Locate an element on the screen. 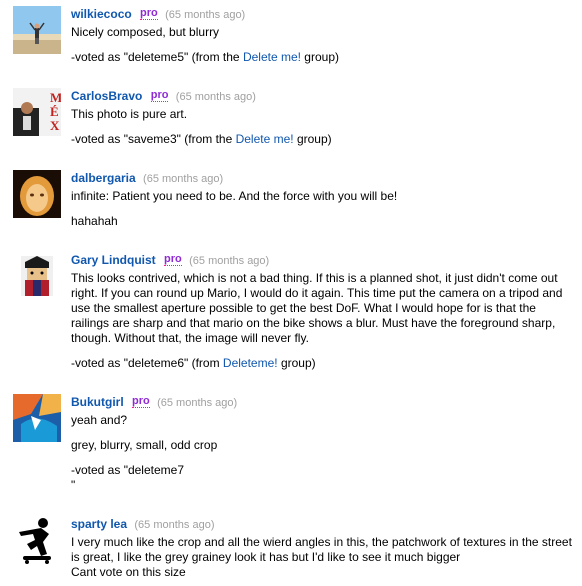 Image resolution: width=582 pixels, height=586 pixels. username-link: CarlosBravo is located at coordinates (106, 96).